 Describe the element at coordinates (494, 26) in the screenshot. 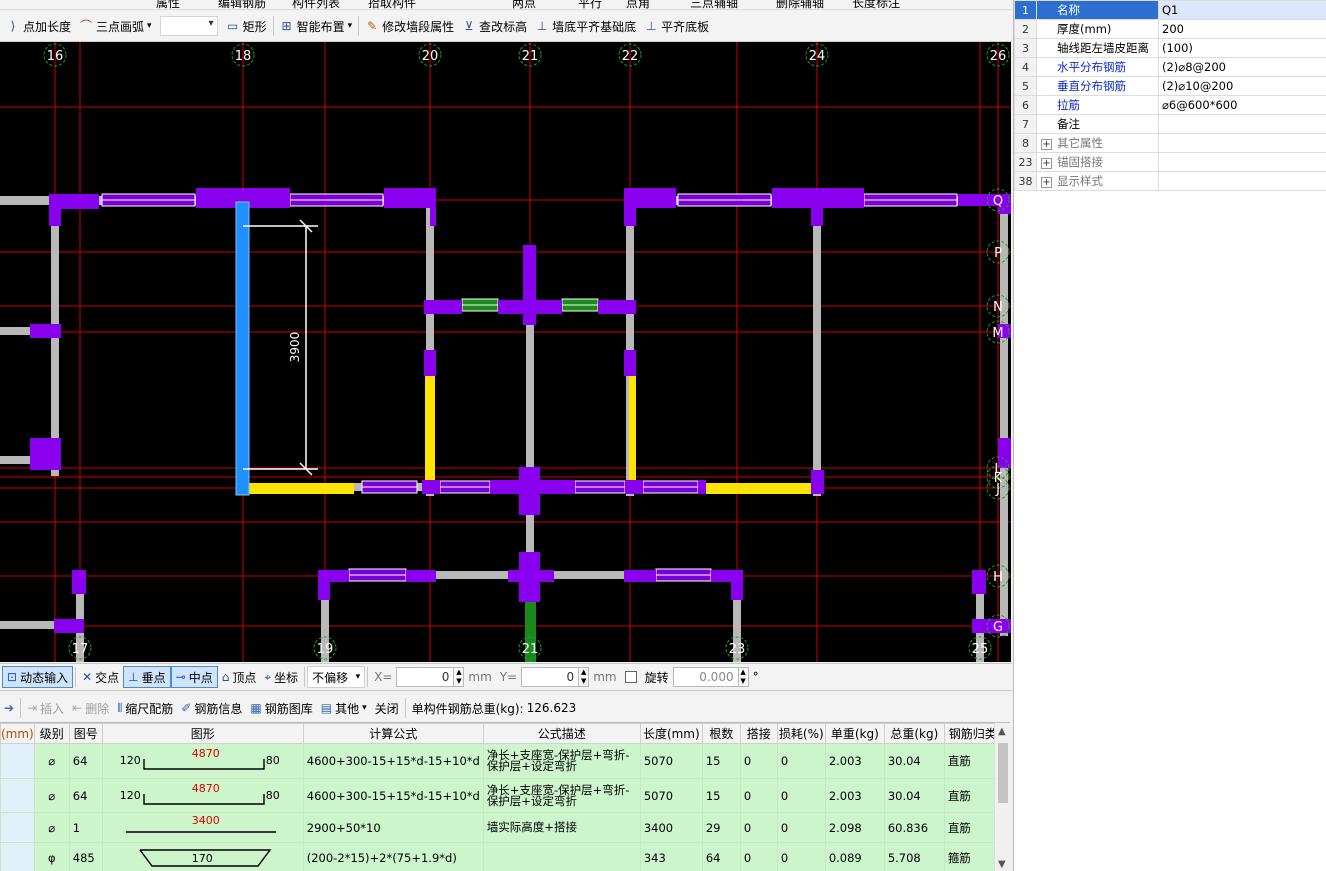

I see `check-elevation-button: ⊻ 查改标高` at that location.